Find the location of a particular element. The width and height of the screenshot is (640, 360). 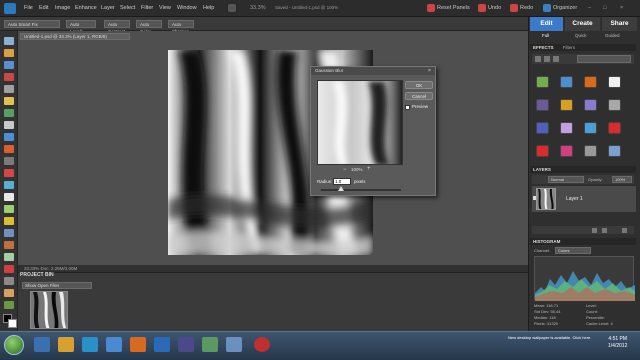

organizer-taskbar-icon is located at coordinates (186, 344).